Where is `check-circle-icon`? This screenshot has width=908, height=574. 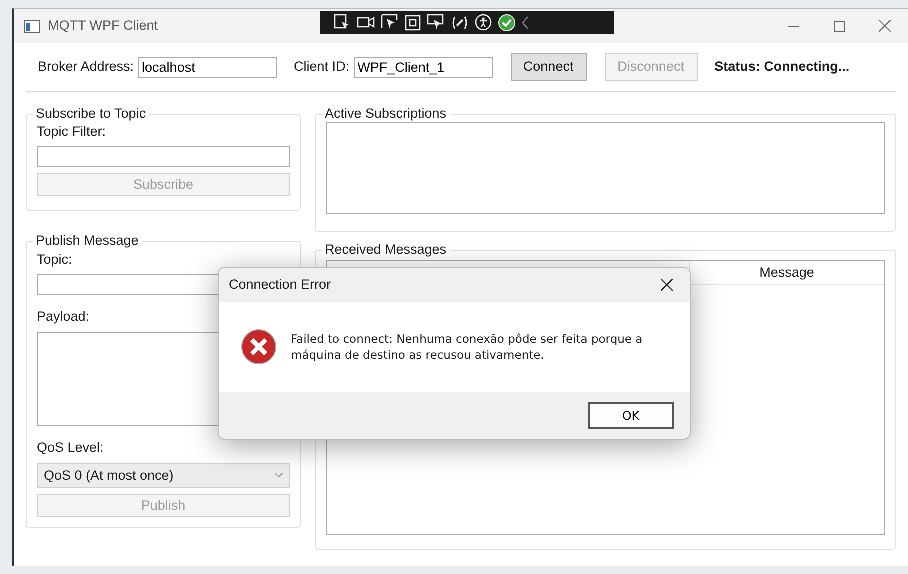 check-circle-icon is located at coordinates (507, 23).